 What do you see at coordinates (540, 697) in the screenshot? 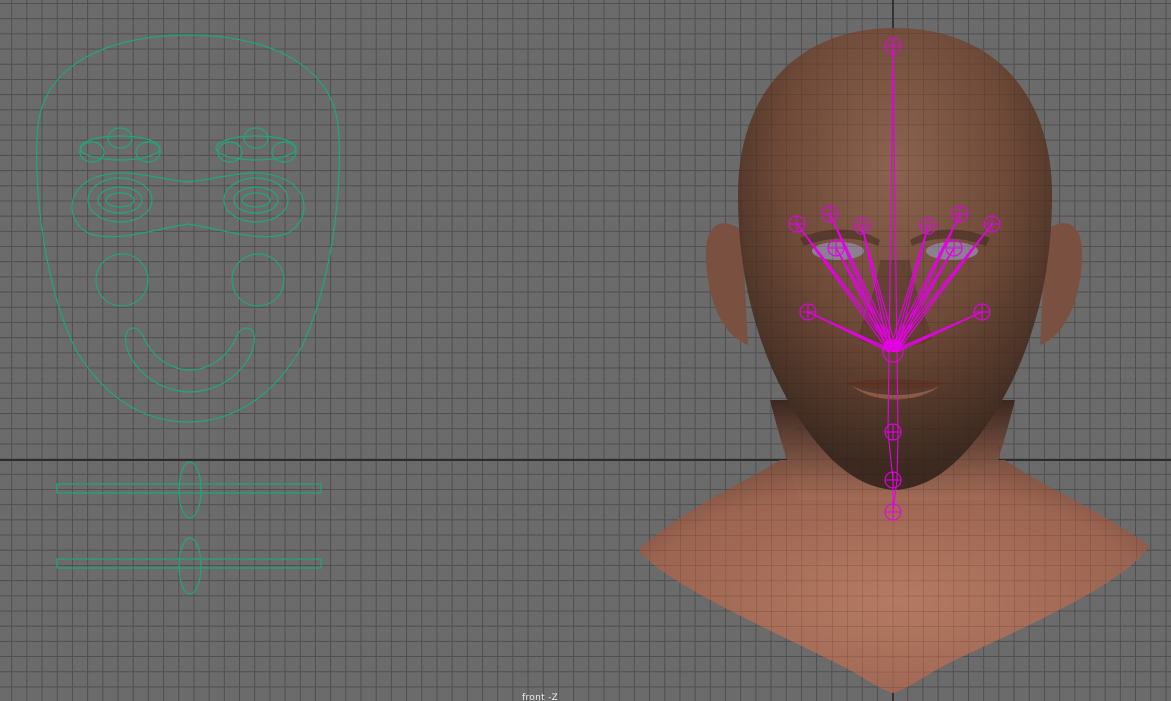
I see `camera-label: front -Z` at bounding box center [540, 697].